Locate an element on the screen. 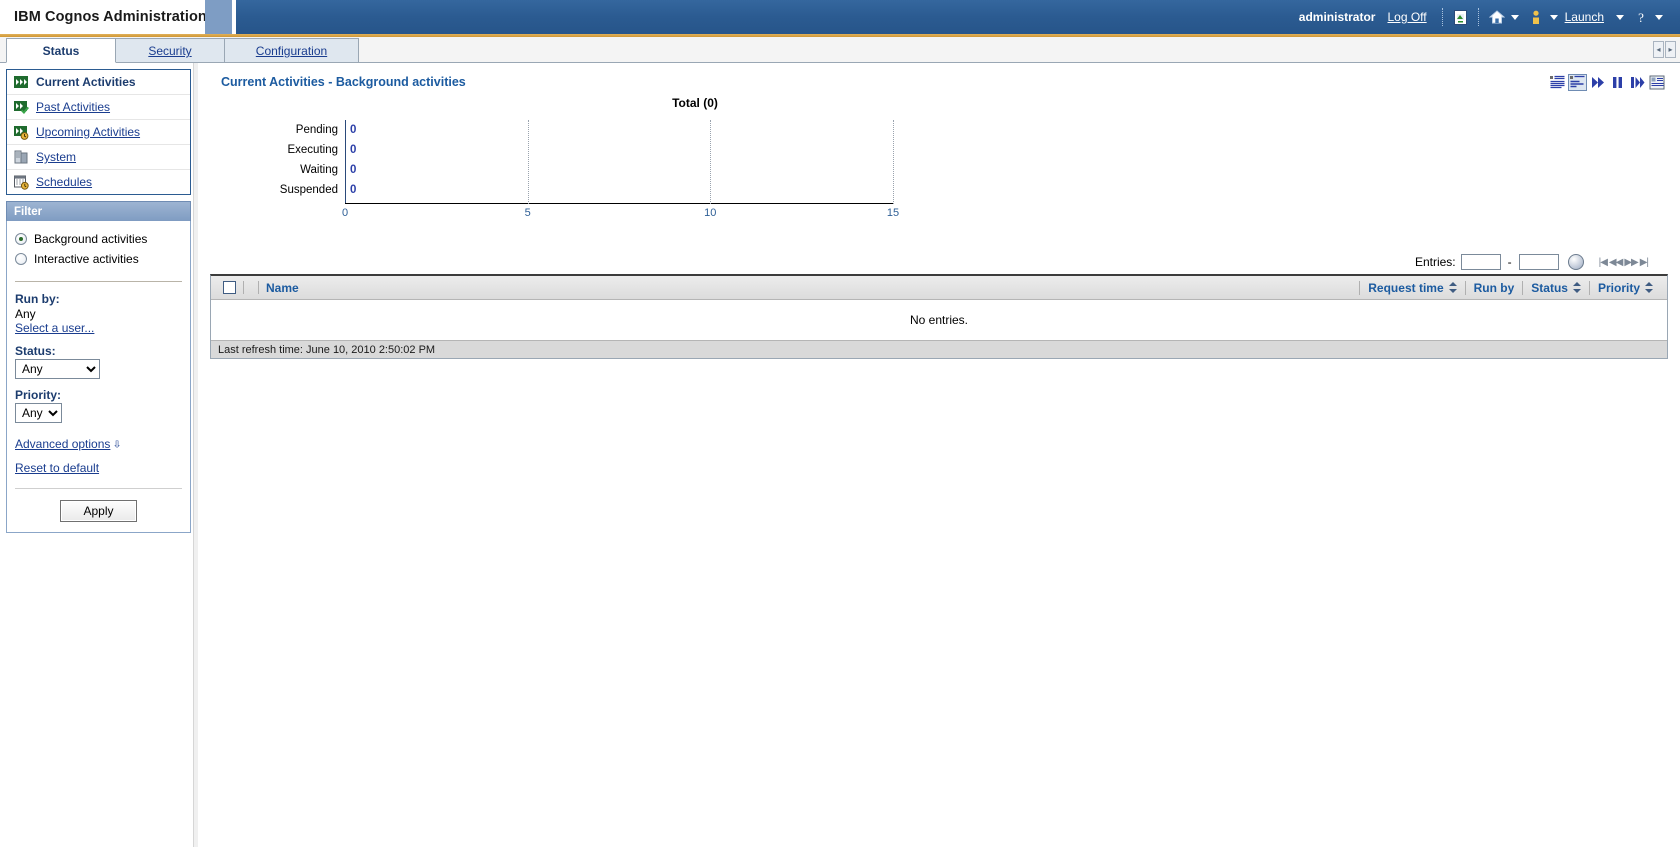  entries-from-input is located at coordinates (1480, 262).